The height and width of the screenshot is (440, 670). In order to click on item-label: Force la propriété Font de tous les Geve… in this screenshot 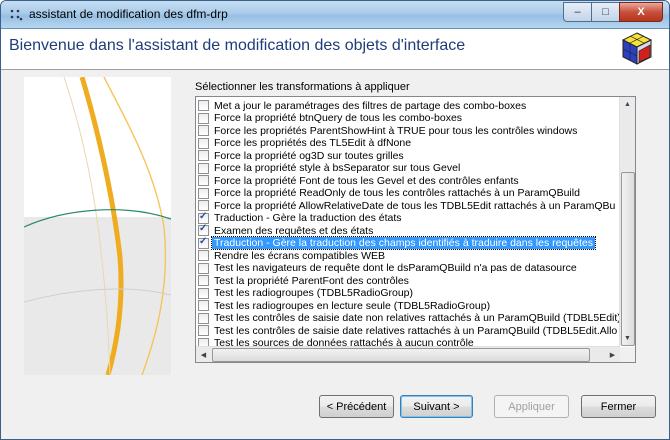, I will do `click(366, 180)`.